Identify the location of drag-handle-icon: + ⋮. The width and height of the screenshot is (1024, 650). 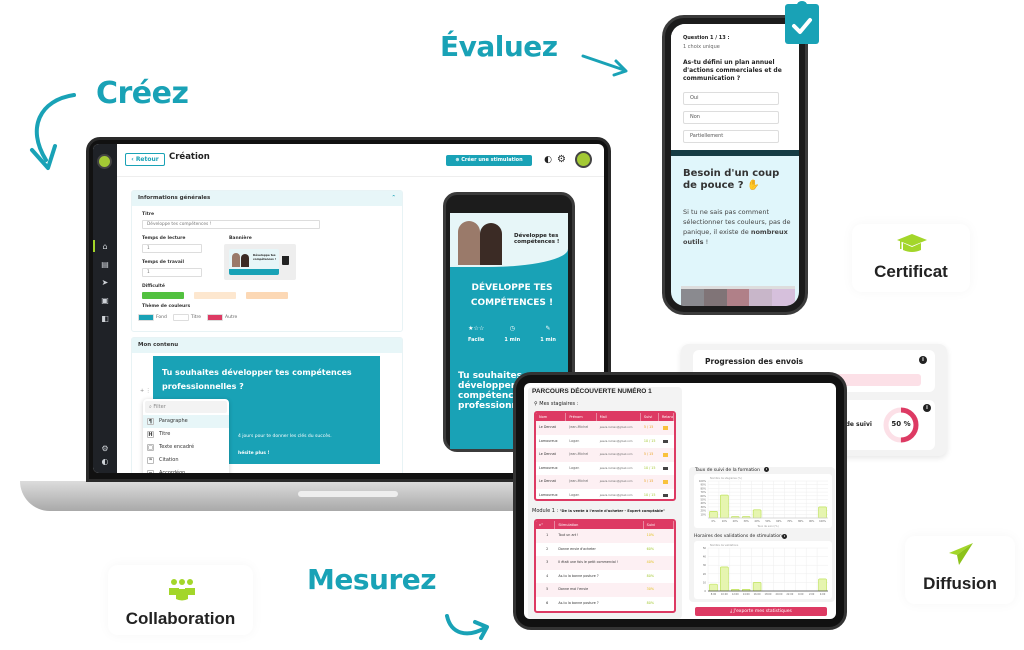
(145, 391).